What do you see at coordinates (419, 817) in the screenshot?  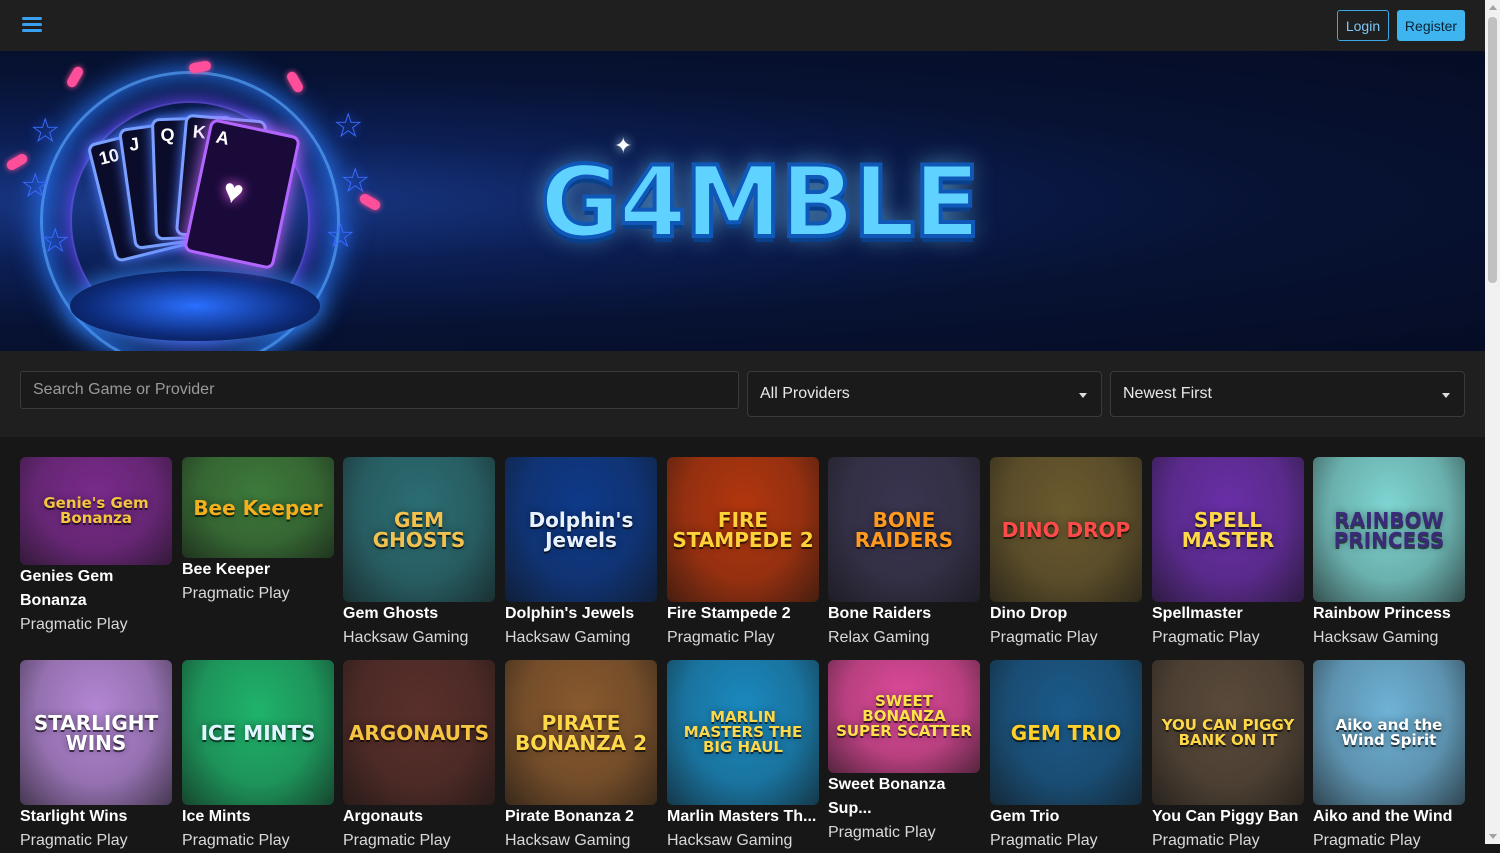 I see `game-title: Argonauts` at bounding box center [419, 817].